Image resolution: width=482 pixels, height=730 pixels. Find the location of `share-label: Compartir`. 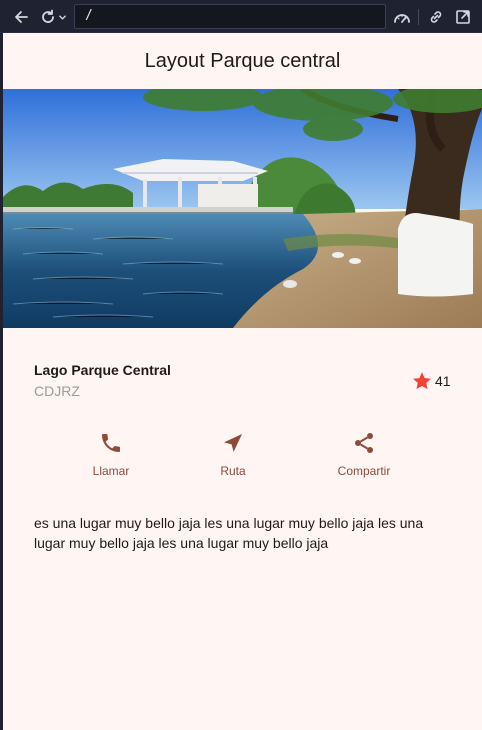

share-label: Compartir is located at coordinates (364, 471).